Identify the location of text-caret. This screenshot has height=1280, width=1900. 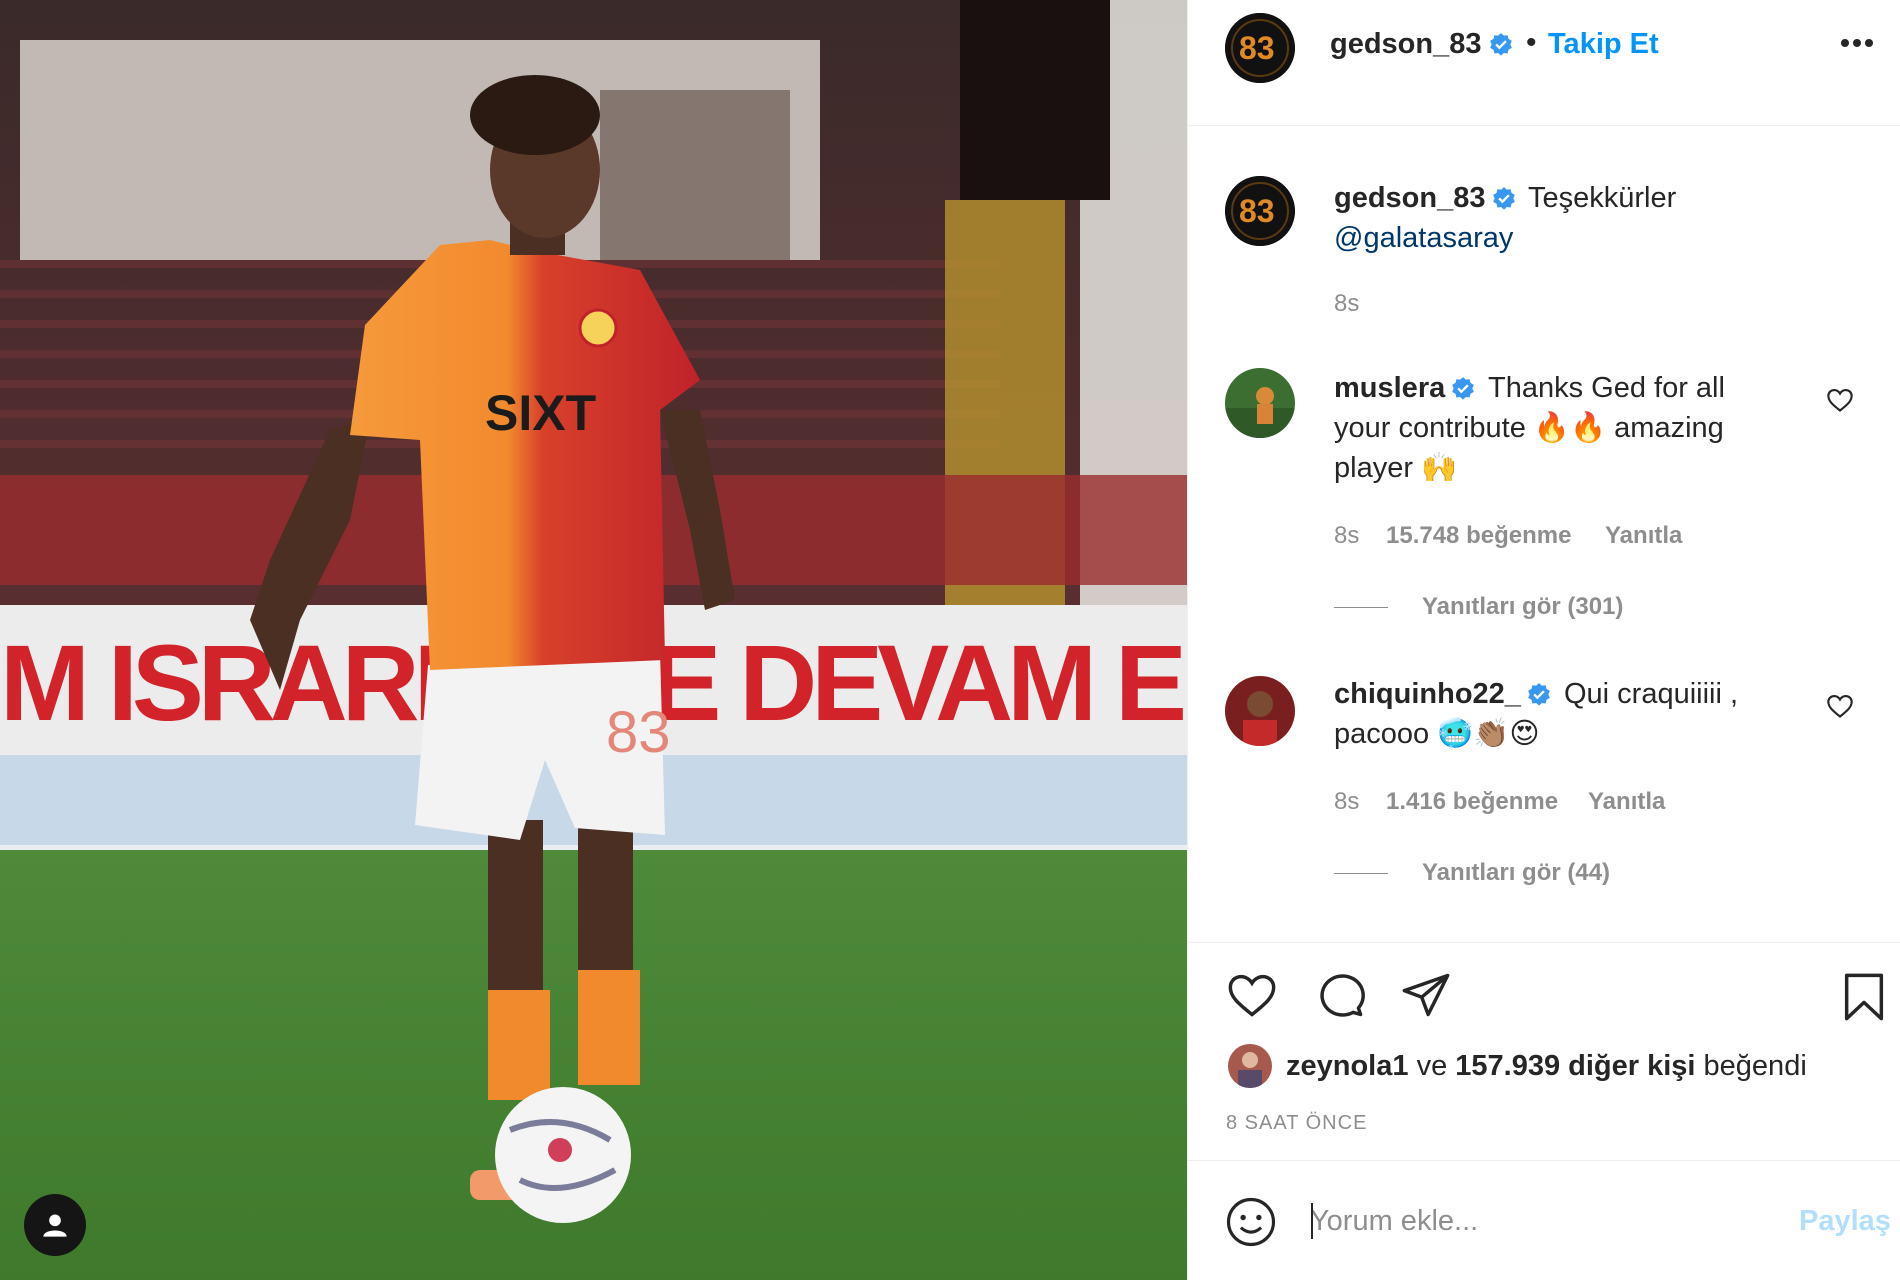
(1312, 1221).